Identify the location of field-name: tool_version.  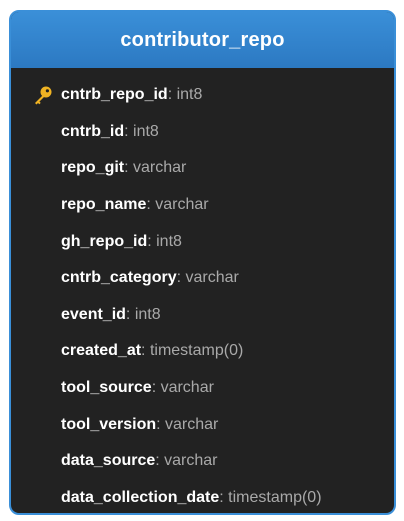
(109, 424).